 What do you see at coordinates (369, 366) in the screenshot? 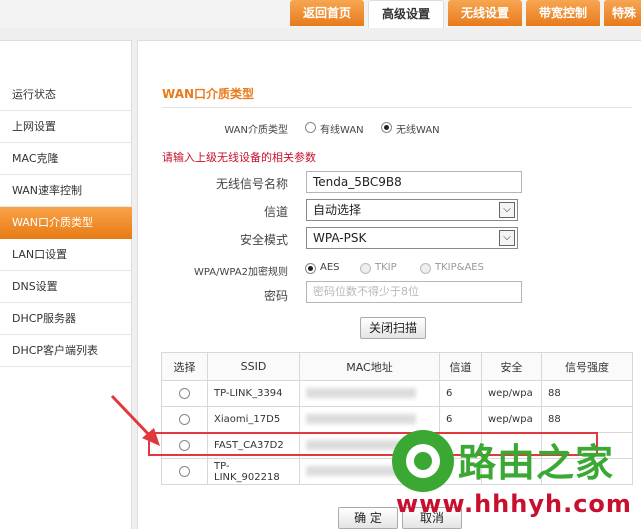
I see `col-header-mac: MAC地址` at bounding box center [369, 366].